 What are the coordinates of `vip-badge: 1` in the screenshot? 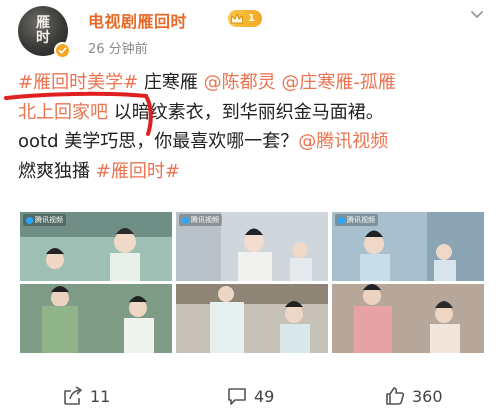 It's located at (245, 18).